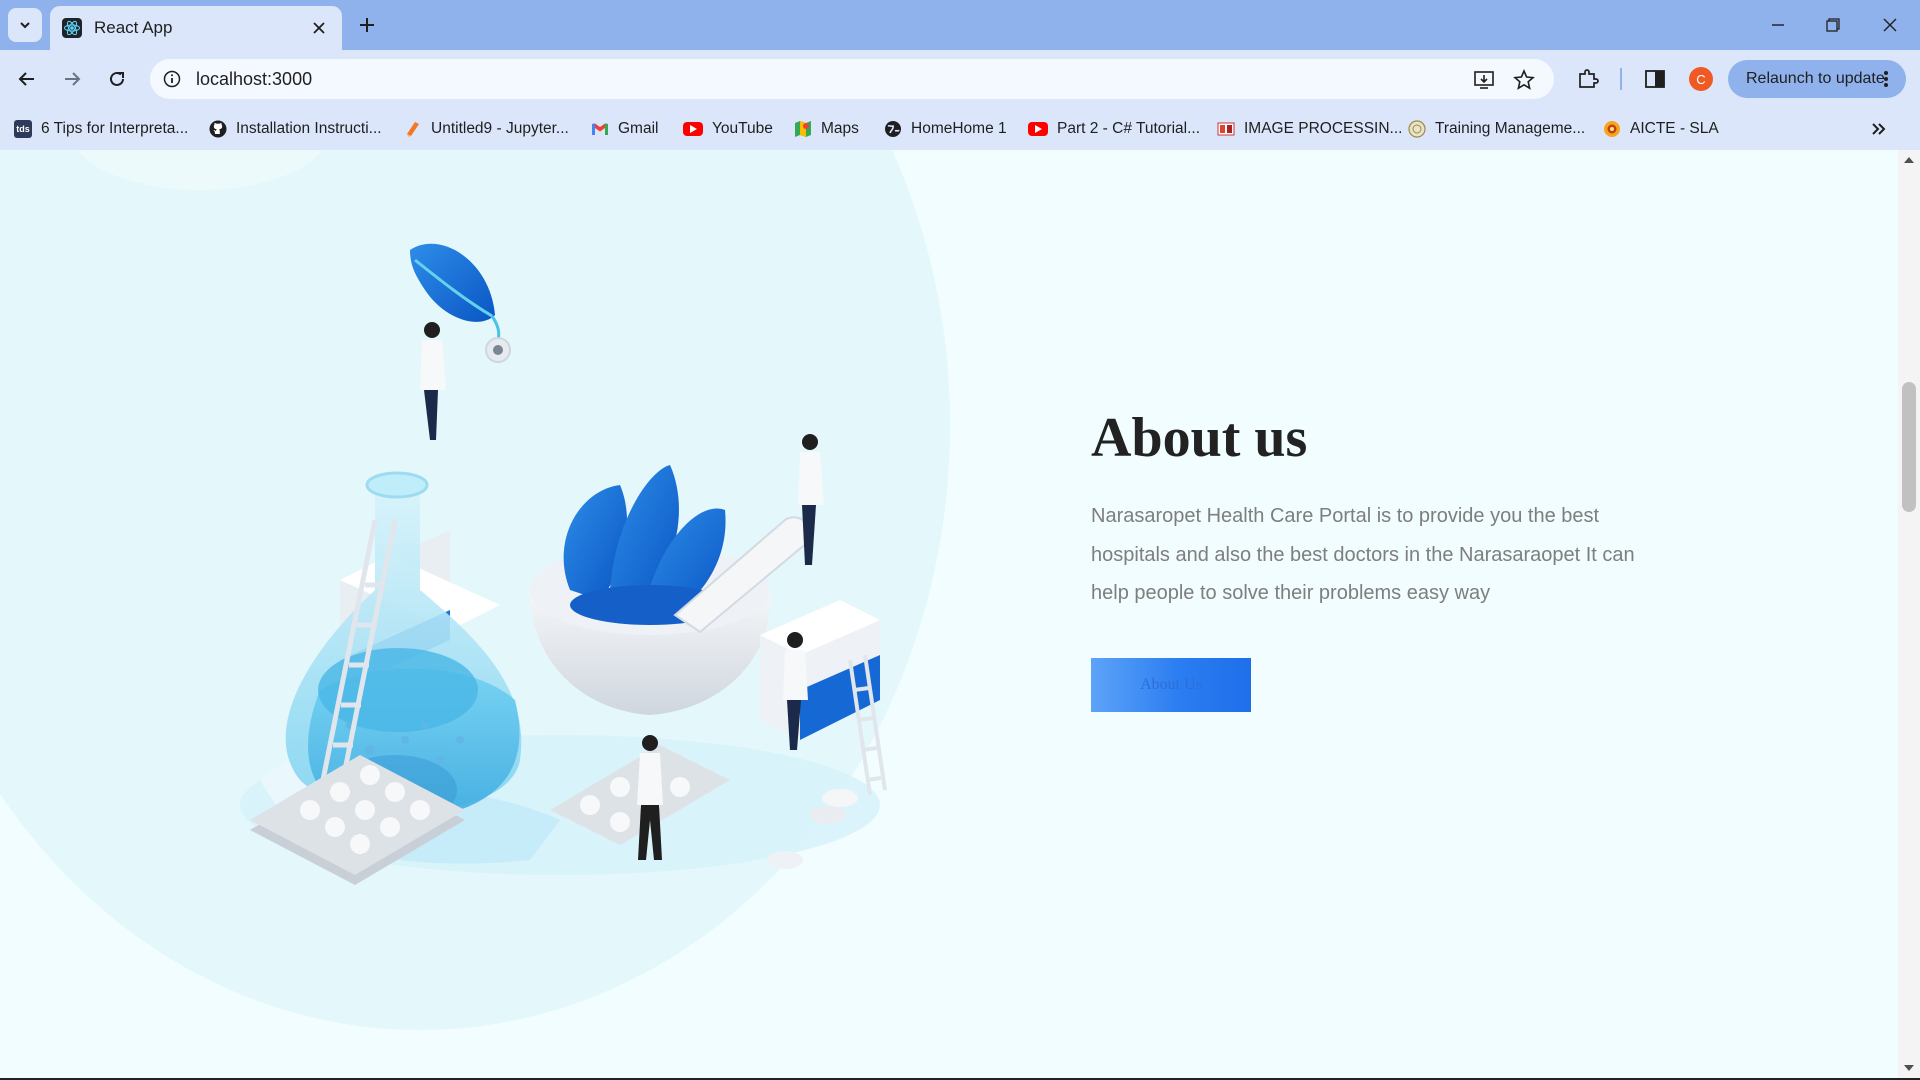 Image resolution: width=1920 pixels, height=1080 pixels. I want to click on bookmark-youtube: YouTube, so click(728, 129).